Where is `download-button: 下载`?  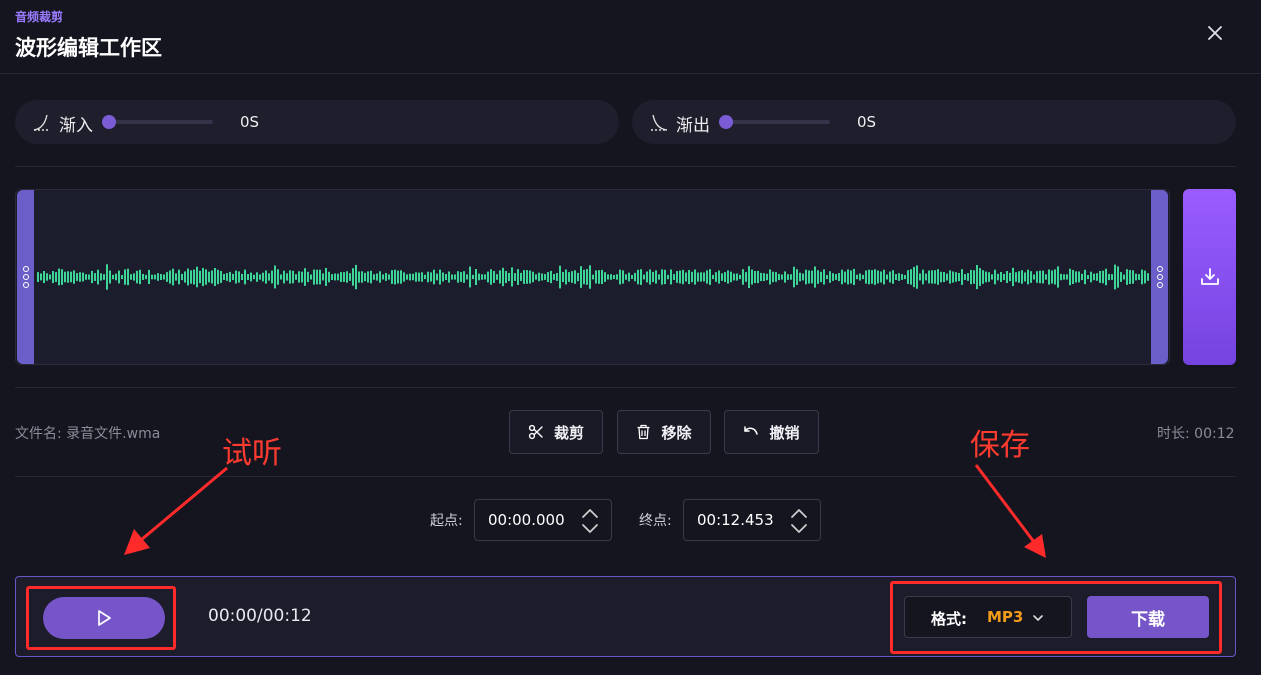 download-button: 下载 is located at coordinates (1148, 617).